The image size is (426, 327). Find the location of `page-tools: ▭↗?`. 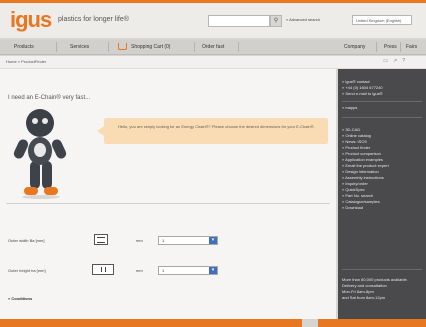

page-tools: ▭↗? is located at coordinates (396, 61).